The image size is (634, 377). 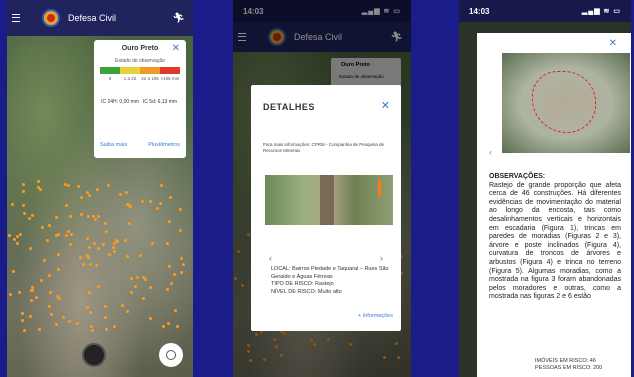 What do you see at coordinates (113, 145) in the screenshot?
I see `learn-more-link: Saiba mais` at bounding box center [113, 145].